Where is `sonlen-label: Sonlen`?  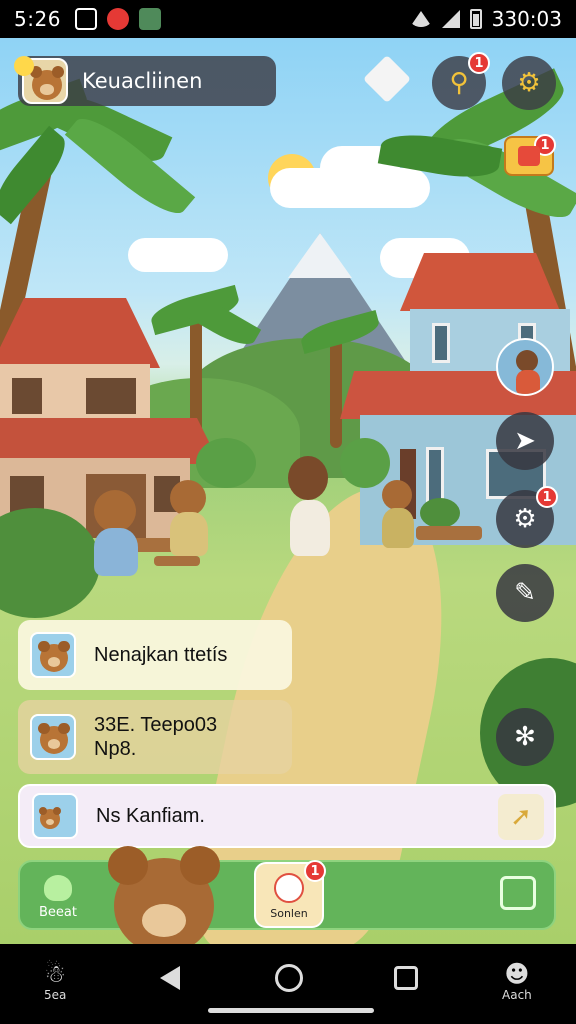 sonlen-label: Sonlen is located at coordinates (289, 913).